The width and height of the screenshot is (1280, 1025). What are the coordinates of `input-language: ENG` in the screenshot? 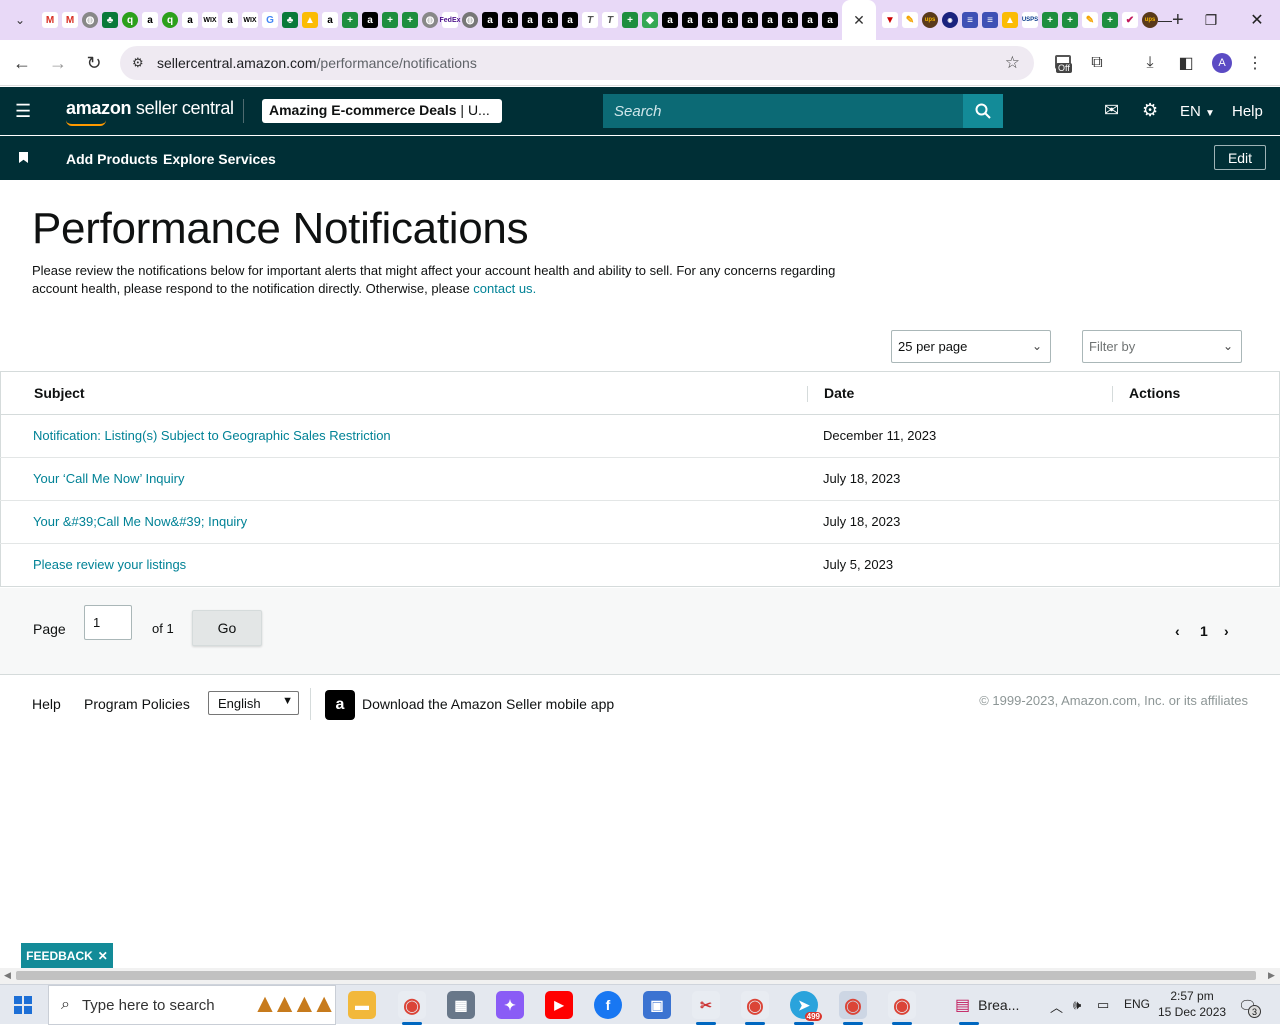 It's located at (1137, 1004).